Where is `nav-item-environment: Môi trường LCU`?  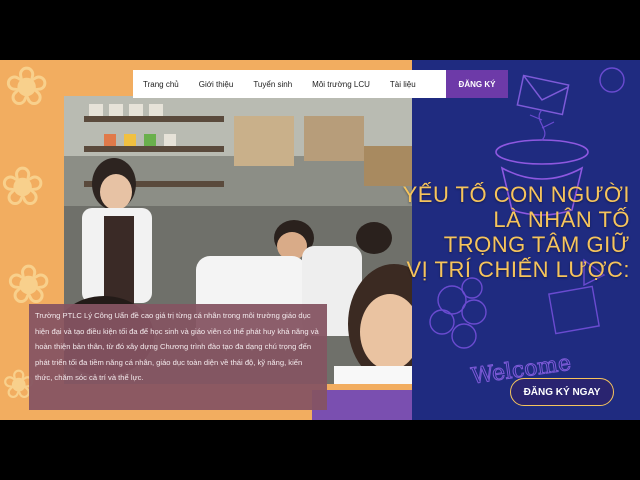
nav-item-environment: Môi trường LCU is located at coordinates (341, 84).